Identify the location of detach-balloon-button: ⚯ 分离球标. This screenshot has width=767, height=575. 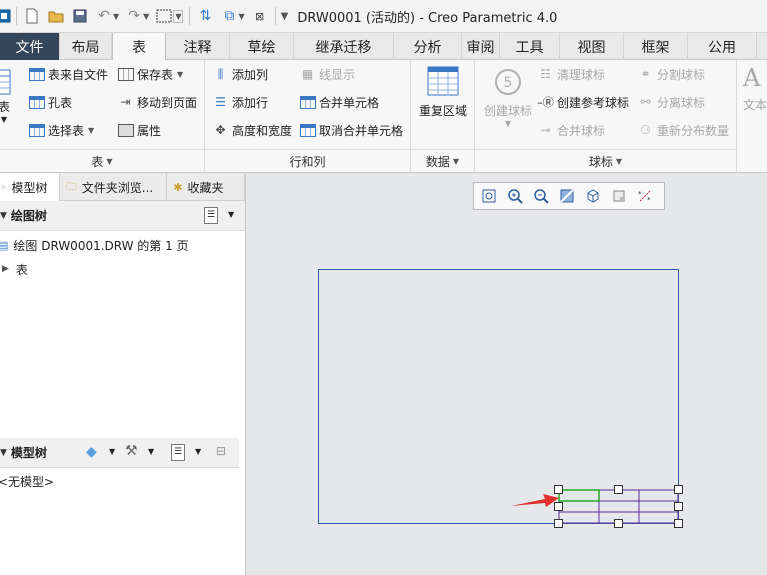
(671, 102).